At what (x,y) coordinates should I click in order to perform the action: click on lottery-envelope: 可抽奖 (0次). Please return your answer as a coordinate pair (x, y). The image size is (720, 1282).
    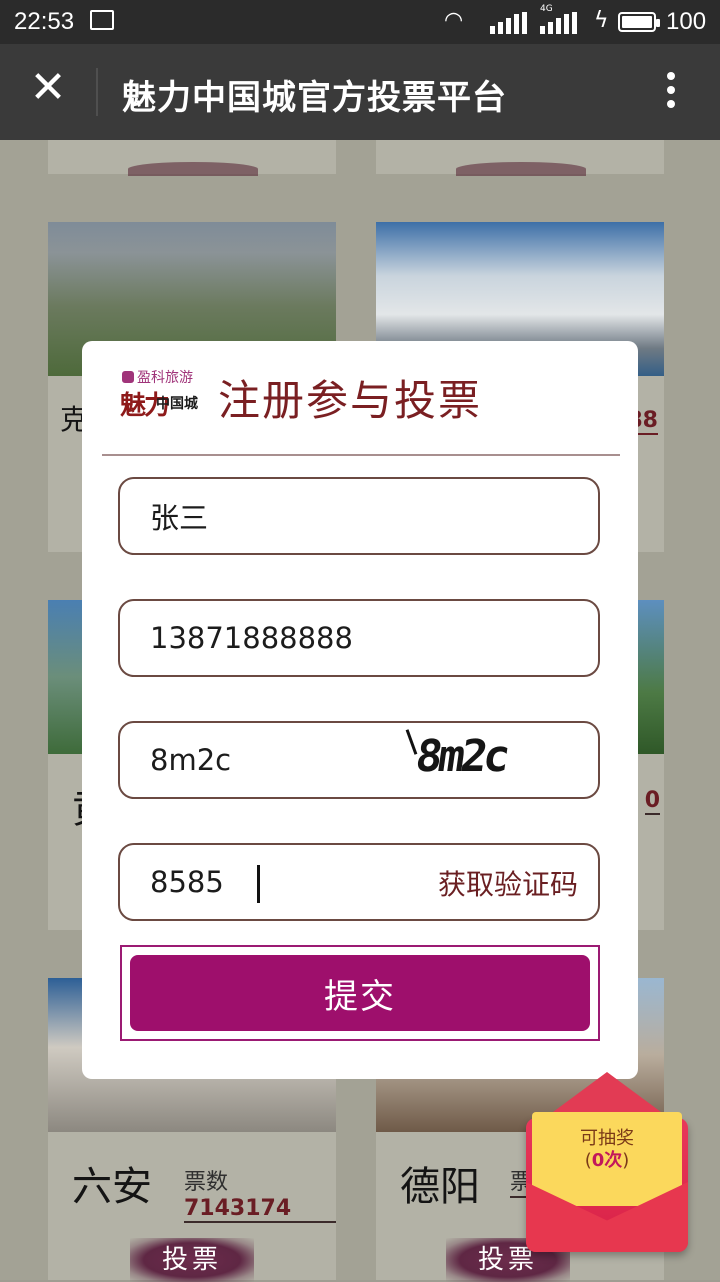
    Looking at the image, I should click on (607, 1162).